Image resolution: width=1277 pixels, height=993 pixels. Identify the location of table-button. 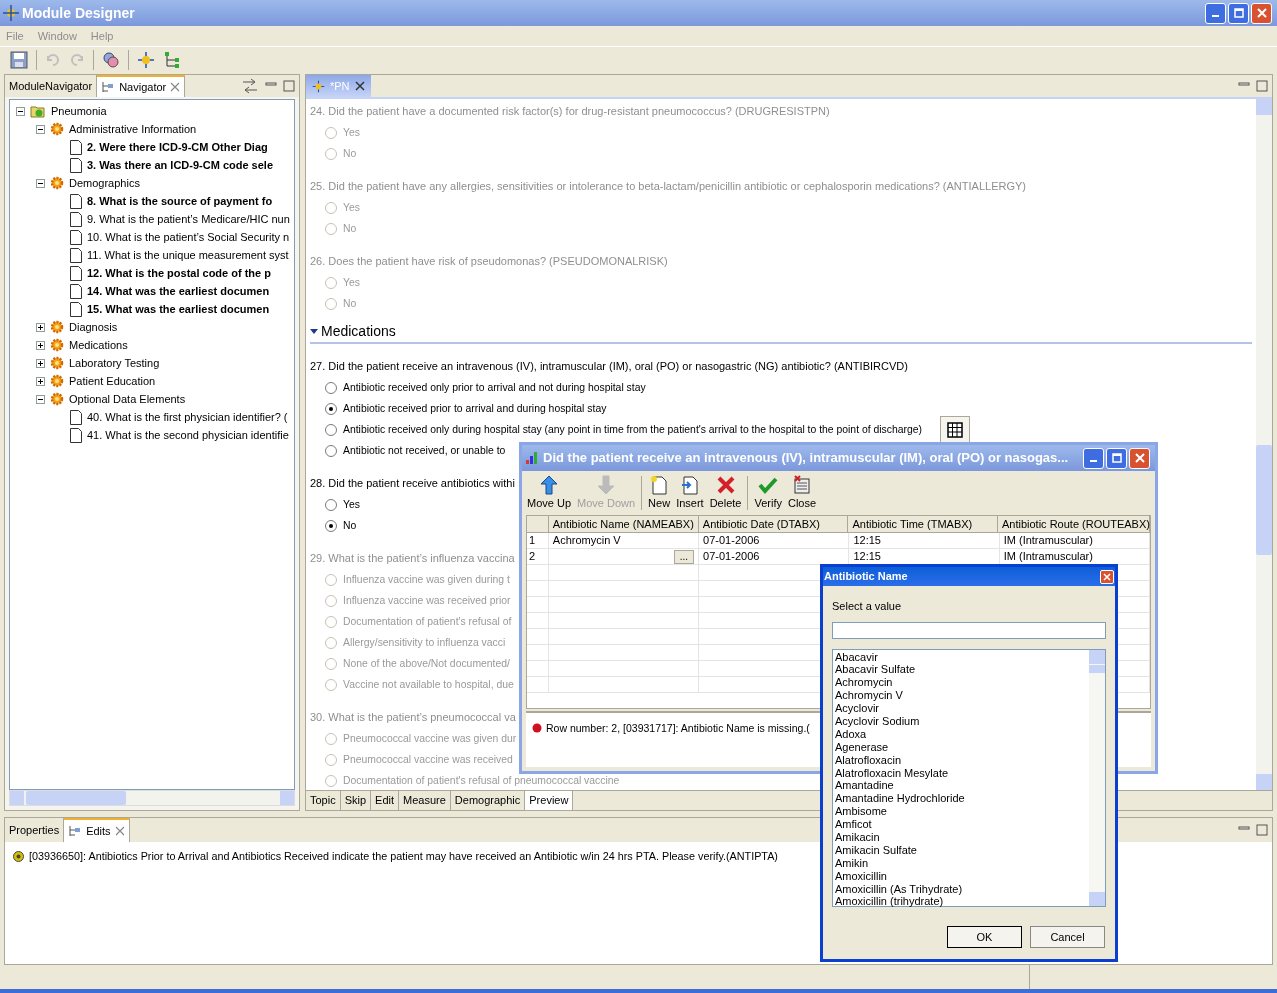
(955, 429).